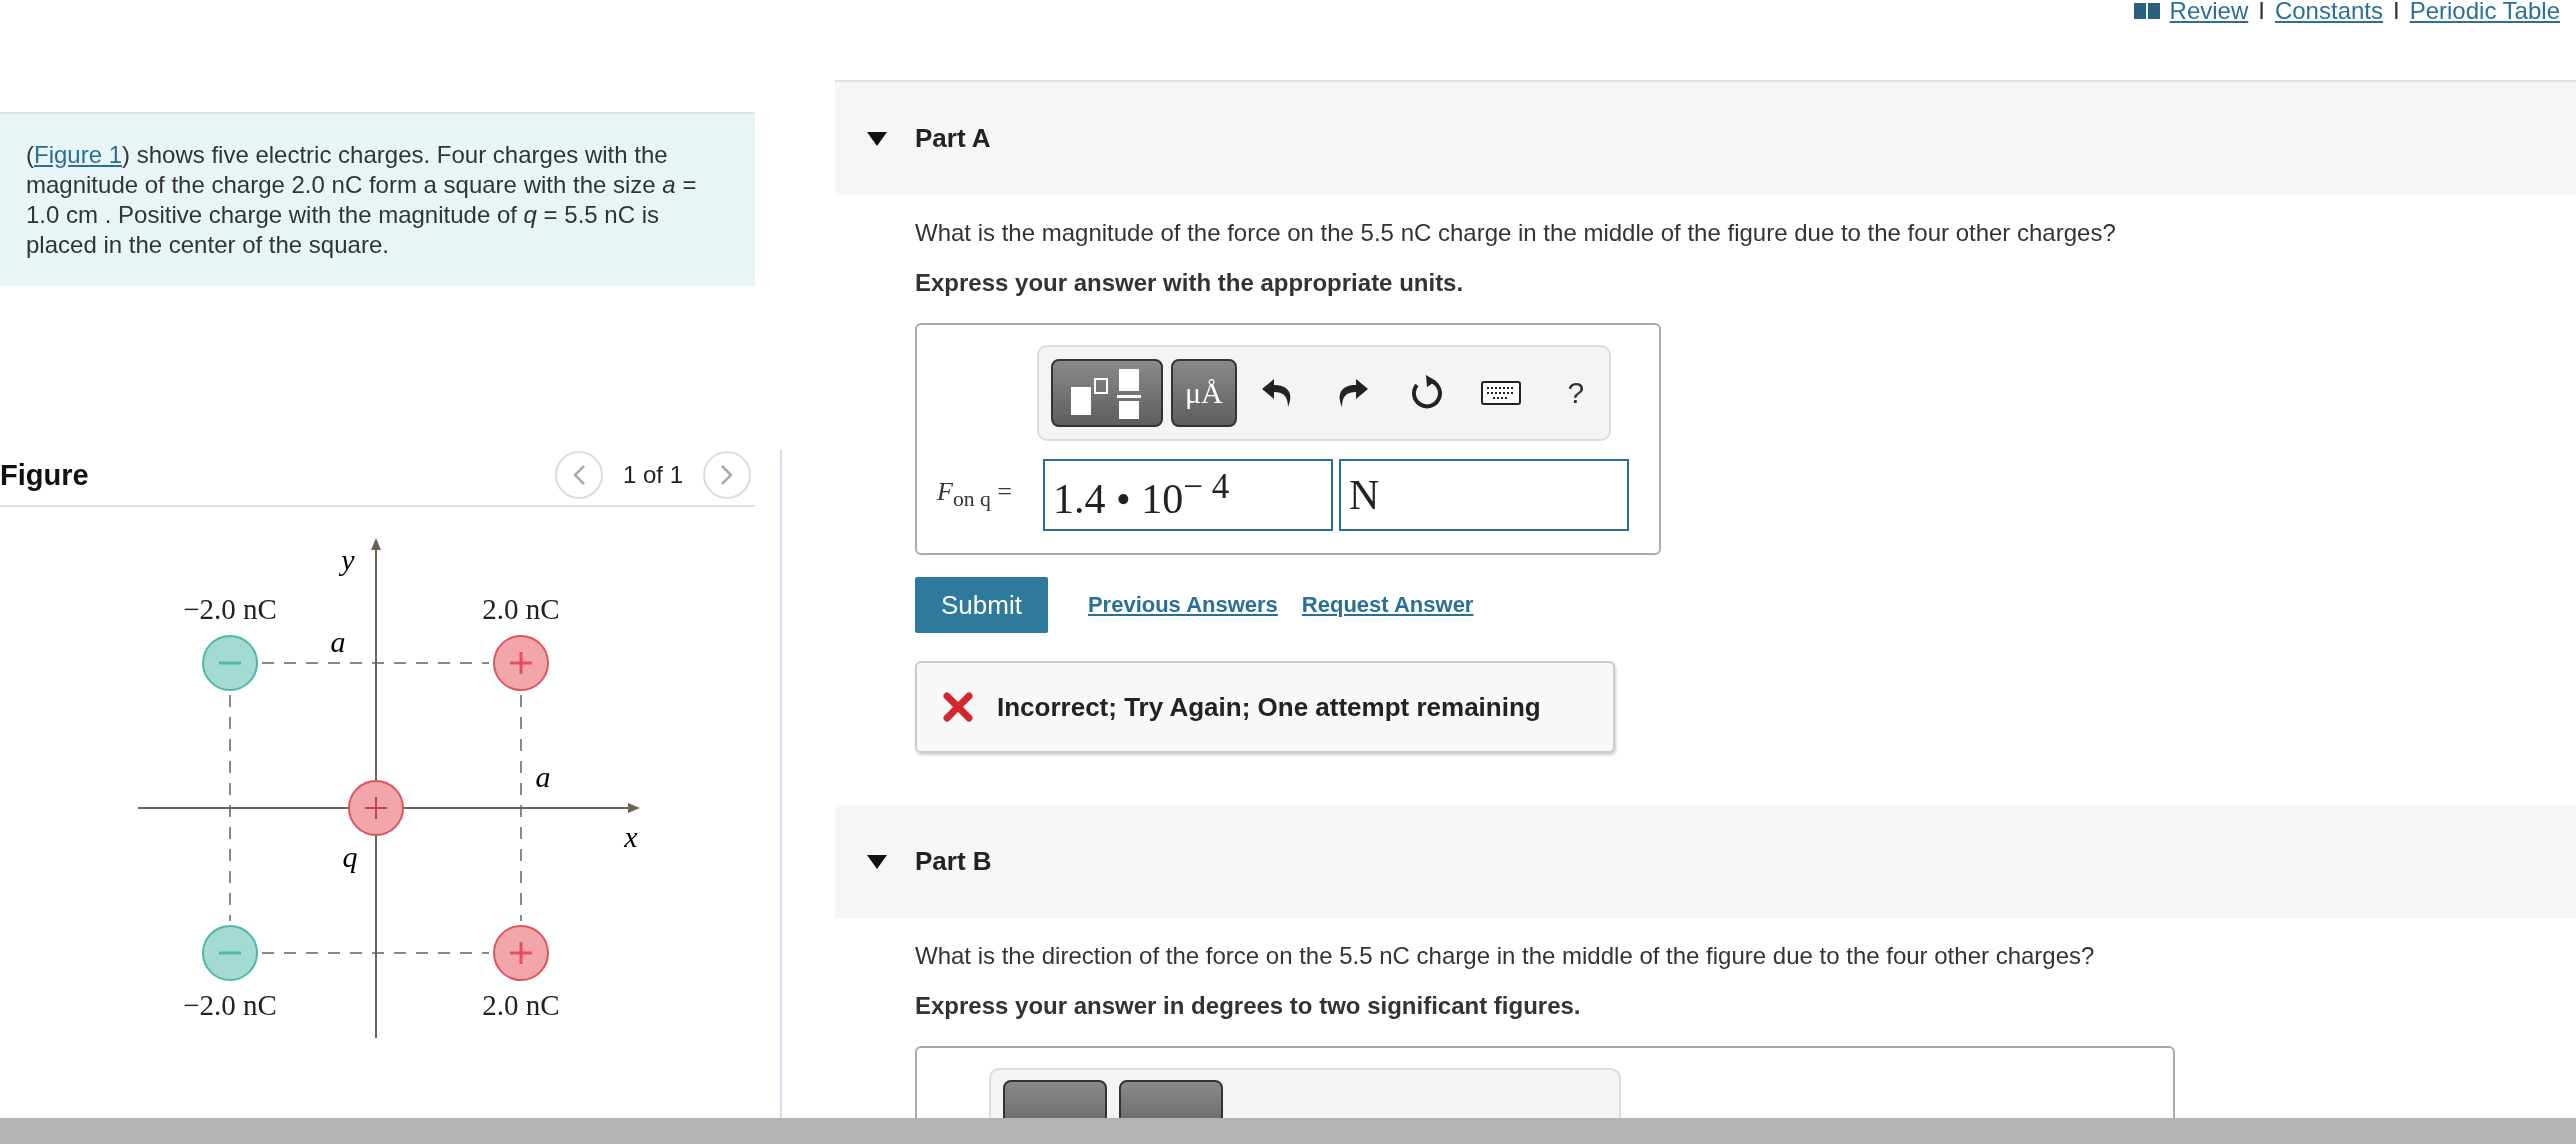 This screenshot has width=2576, height=1144. What do you see at coordinates (377, 199) in the screenshot?
I see `problem-text: (Figure 1) shows five electric charges. Four charges with the magnitude of the charge 2.0 nC form a square with the size a = 1.0 cm . Positive charge with the magnitude of q = 5.5 nC is placed in the center of the square.` at bounding box center [377, 199].